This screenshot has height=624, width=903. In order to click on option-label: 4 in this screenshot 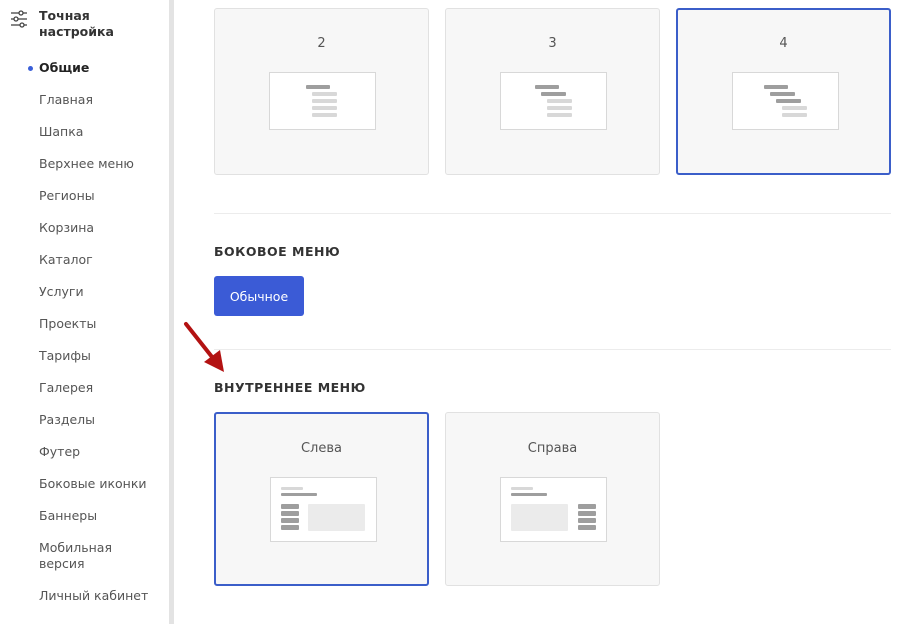, I will do `click(783, 43)`.